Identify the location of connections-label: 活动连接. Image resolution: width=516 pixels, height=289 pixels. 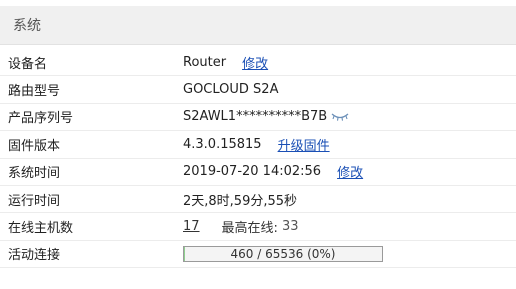
(34, 256).